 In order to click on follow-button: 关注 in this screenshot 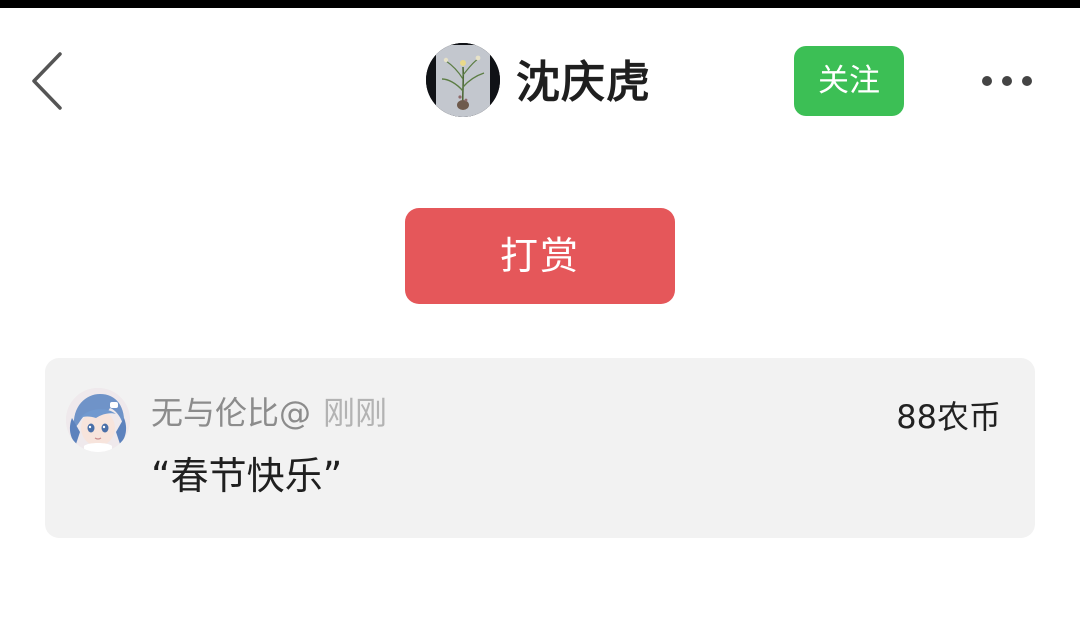, I will do `click(849, 81)`.